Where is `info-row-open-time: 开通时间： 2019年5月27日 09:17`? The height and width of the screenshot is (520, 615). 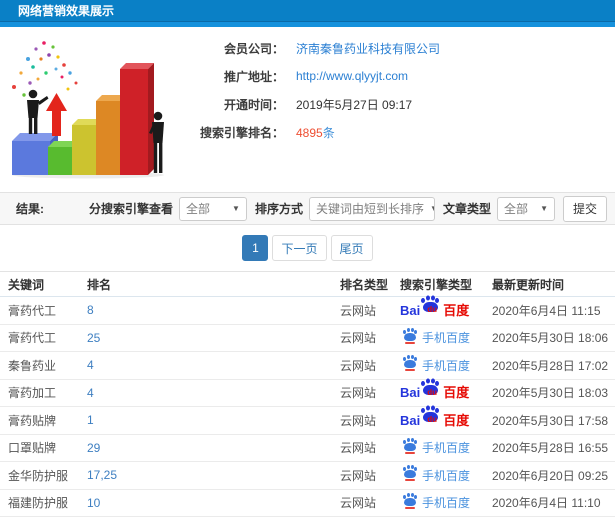
info-row-open-time: 开通时间： 2019年5月27日 09:17 is located at coordinates (312, 104).